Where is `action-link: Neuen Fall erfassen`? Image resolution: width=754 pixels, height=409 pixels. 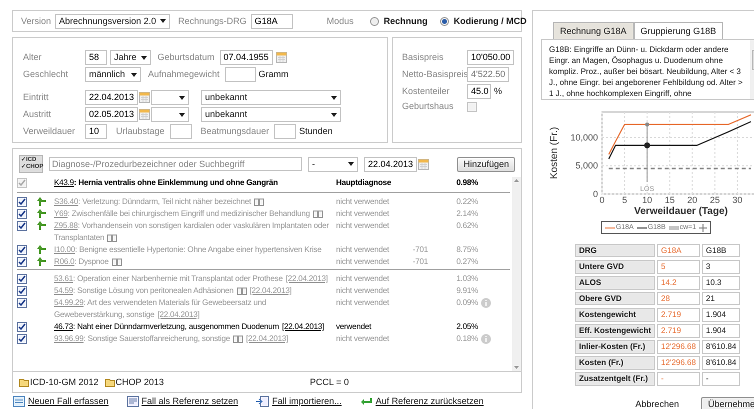
action-link: Neuen Fall erfassen is located at coordinates (68, 401).